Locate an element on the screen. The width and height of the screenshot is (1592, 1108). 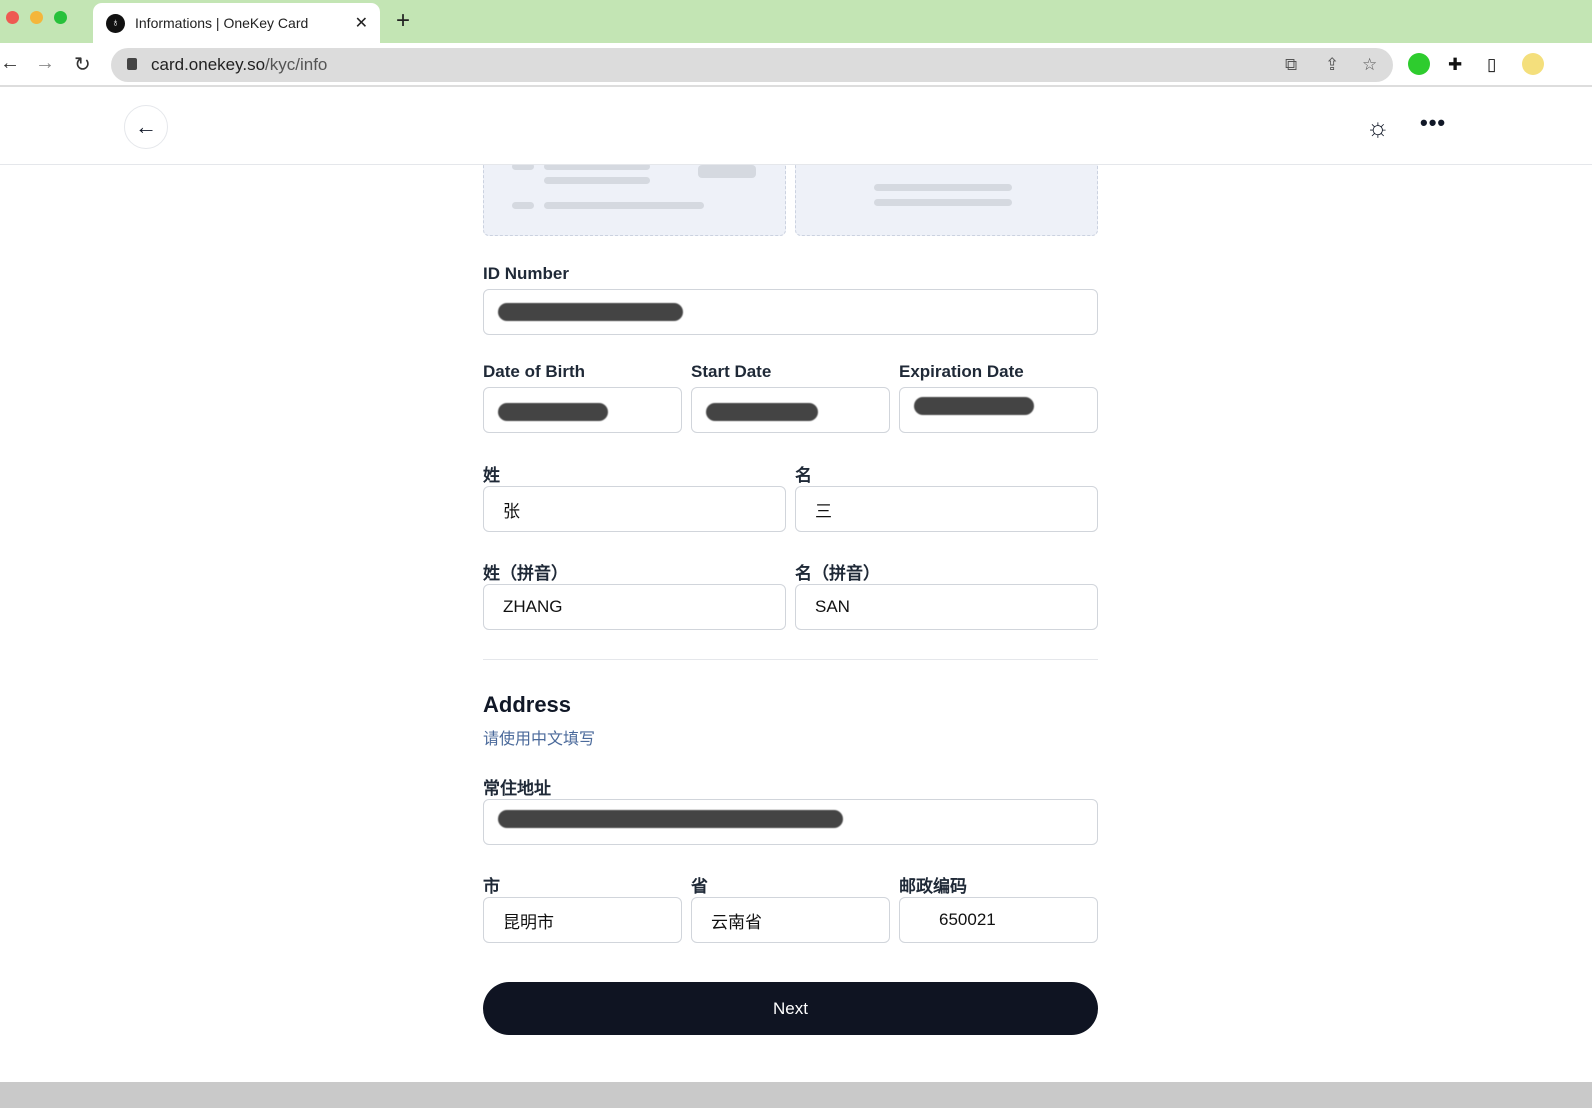
postal-code-input: 650021 is located at coordinates (998, 920).